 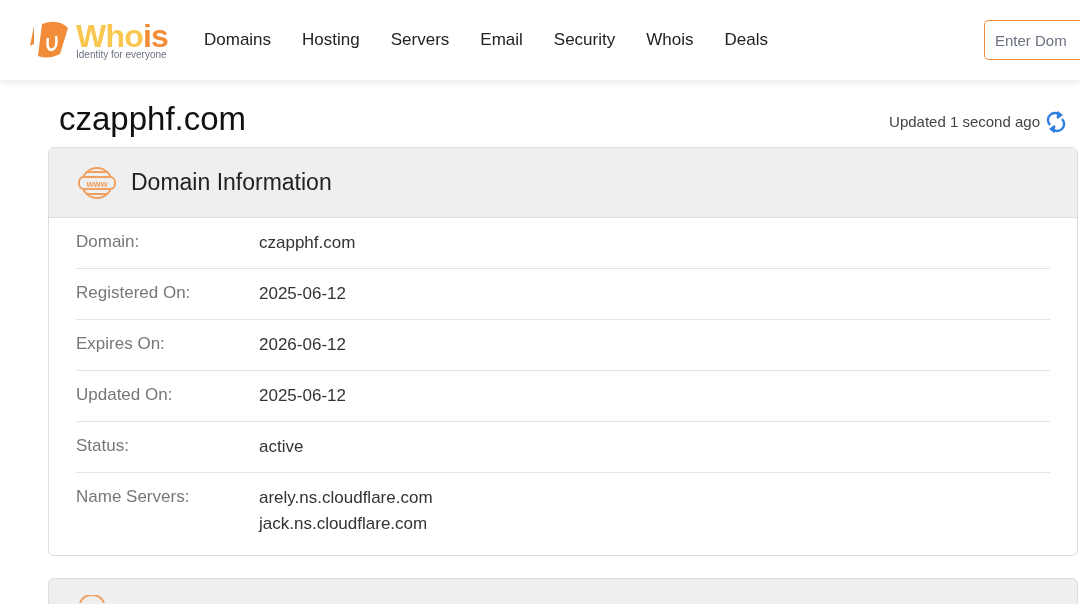 I want to click on nav-link: Security, so click(x=584, y=40).